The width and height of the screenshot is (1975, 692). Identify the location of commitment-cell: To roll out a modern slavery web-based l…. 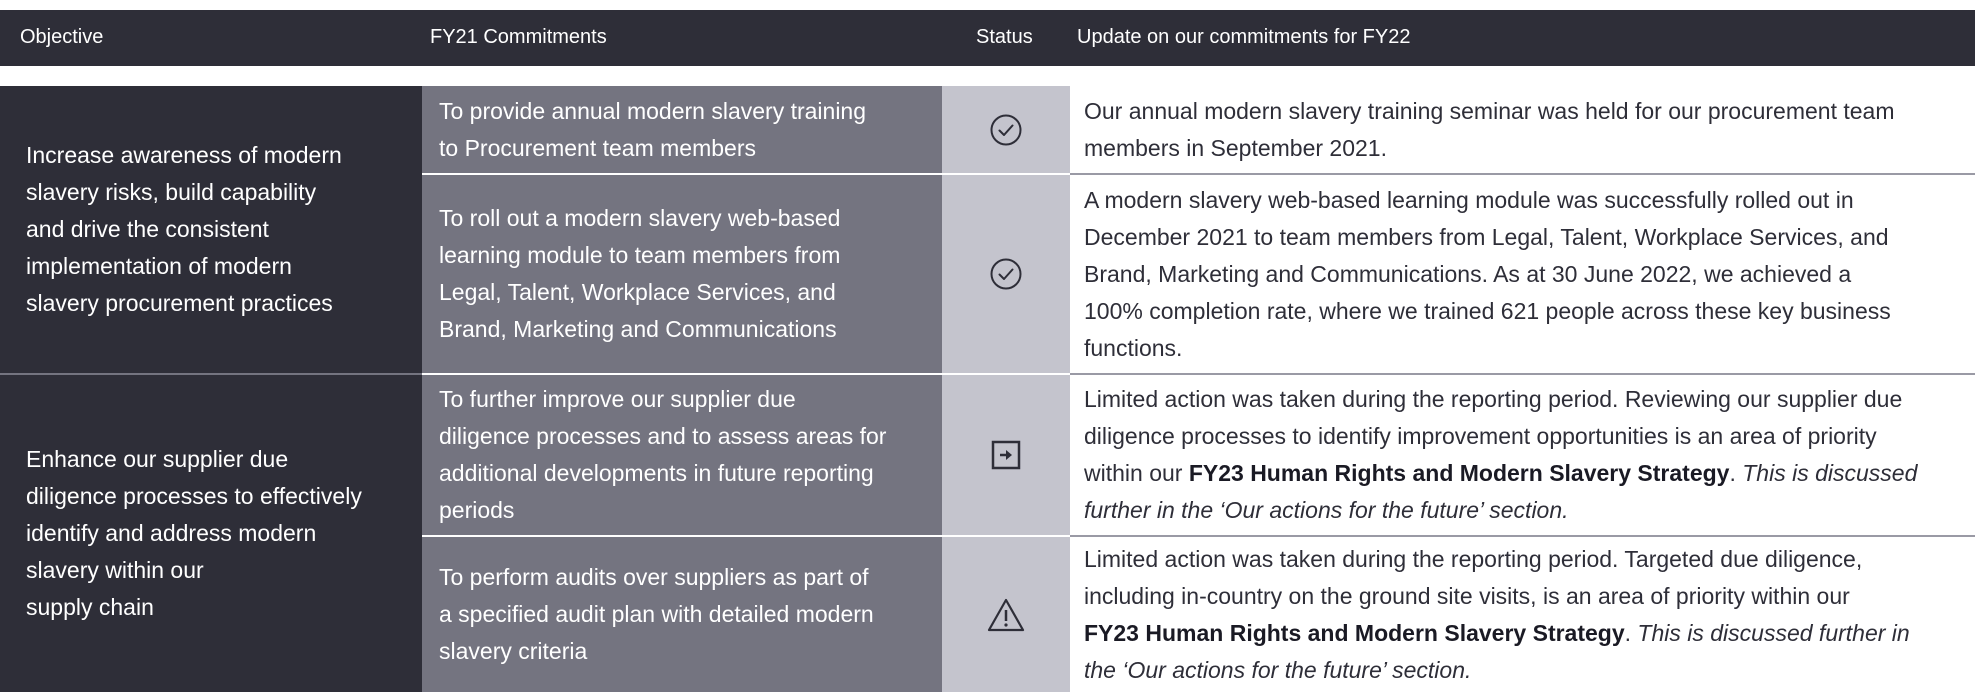
(682, 273).